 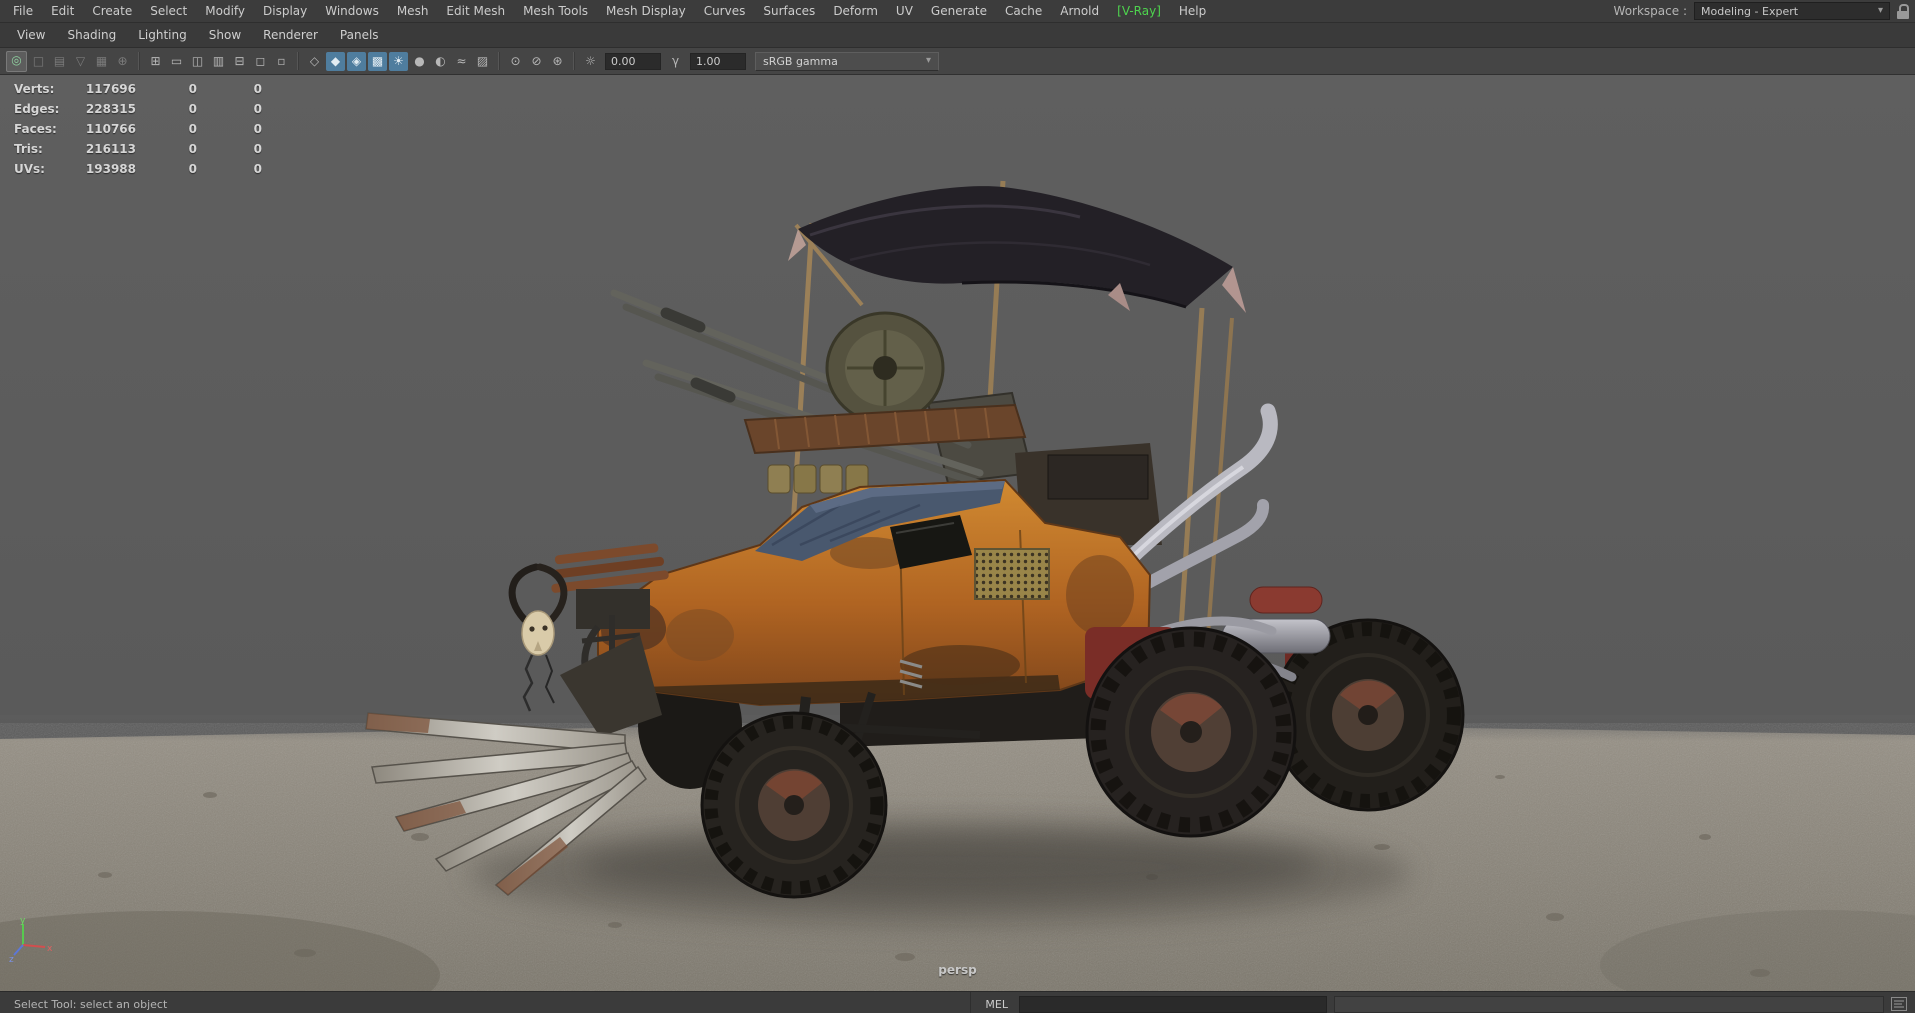 I want to click on image-plane-icon: ▦, so click(x=101, y=61).